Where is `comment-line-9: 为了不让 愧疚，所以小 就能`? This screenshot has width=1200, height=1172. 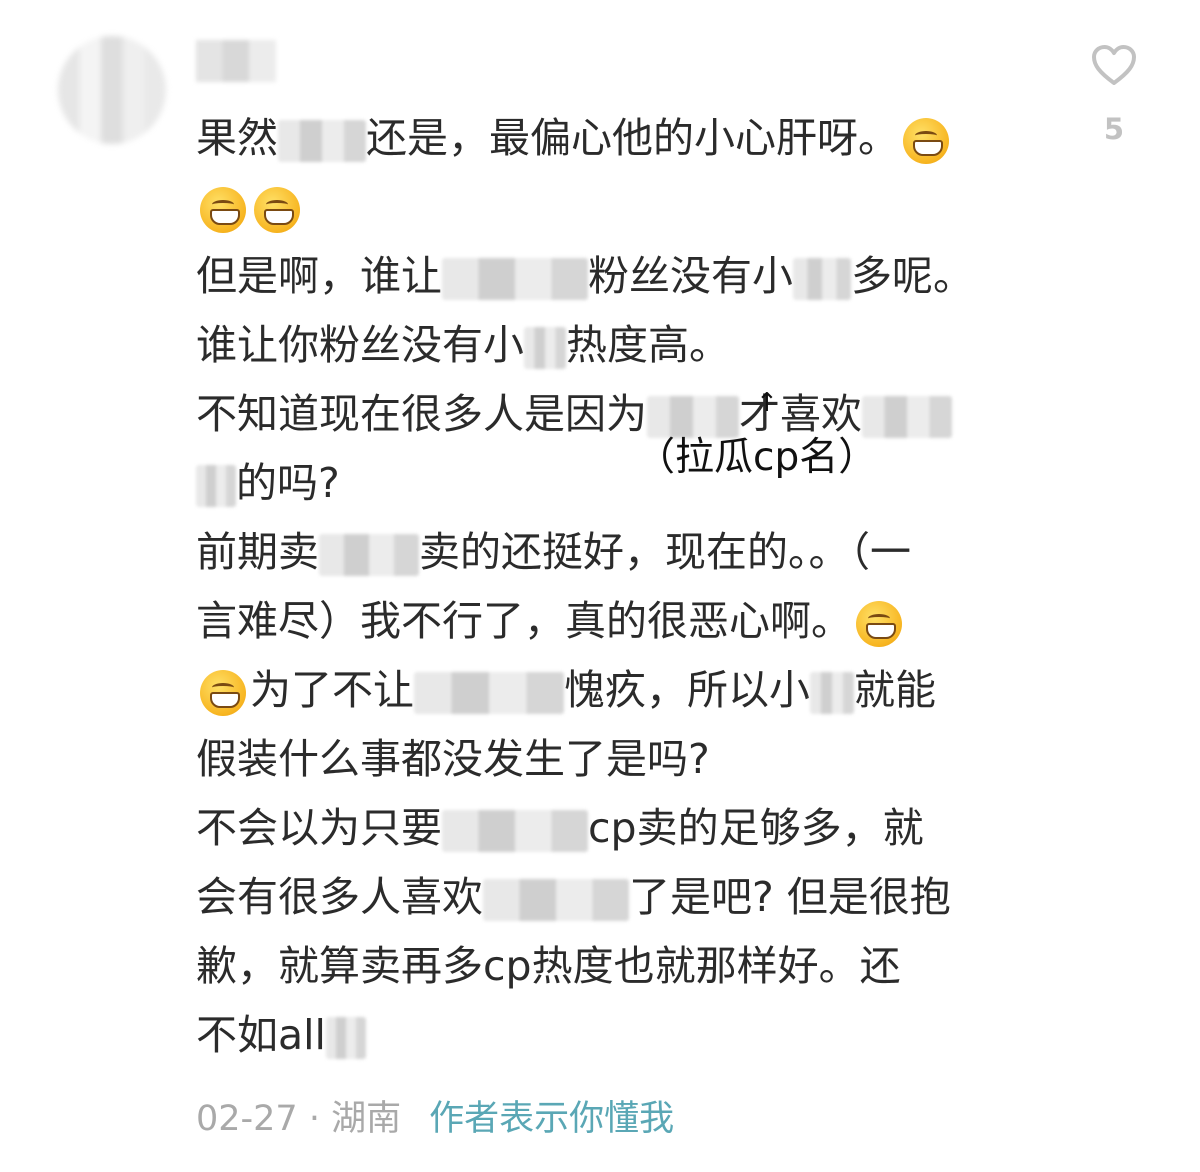 comment-line-9: 为了不让 愧疚，所以小 就能 is located at coordinates (611, 690).